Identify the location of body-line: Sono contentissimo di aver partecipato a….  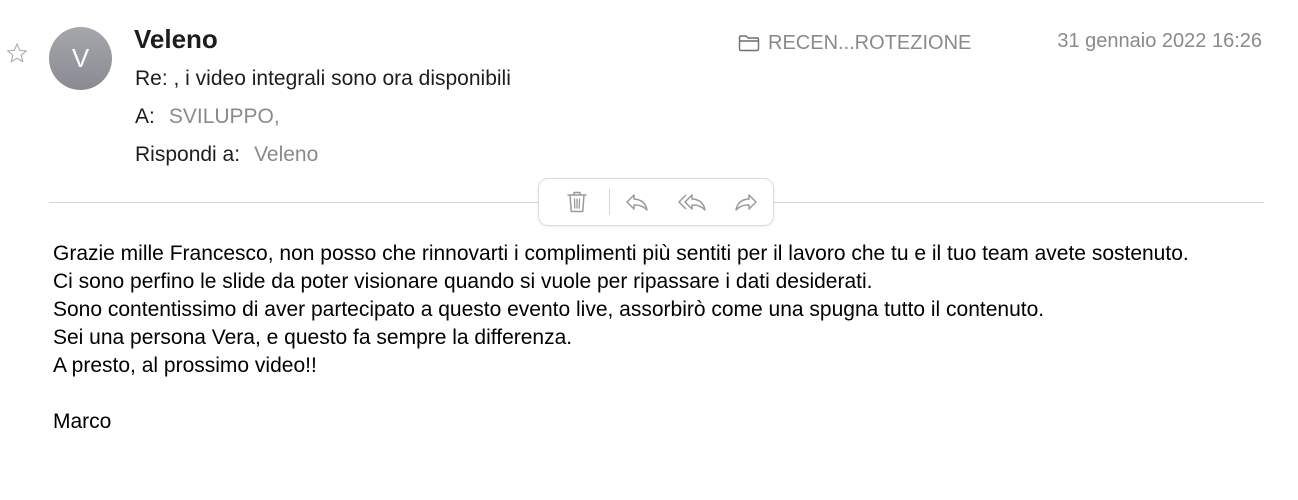
(549, 309).